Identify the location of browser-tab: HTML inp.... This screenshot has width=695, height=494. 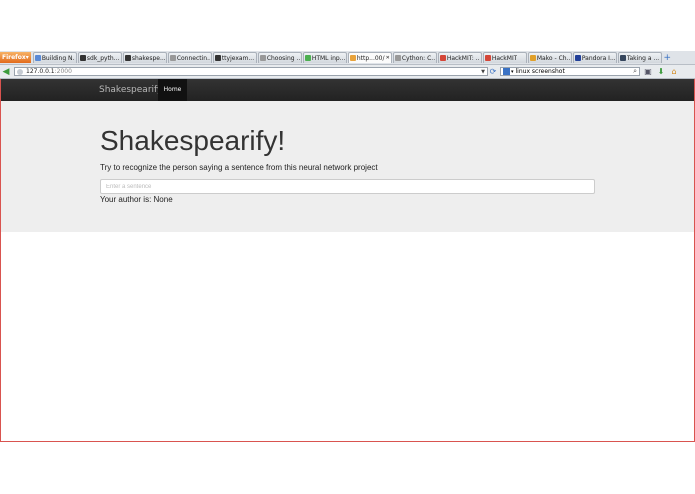
(324, 57).